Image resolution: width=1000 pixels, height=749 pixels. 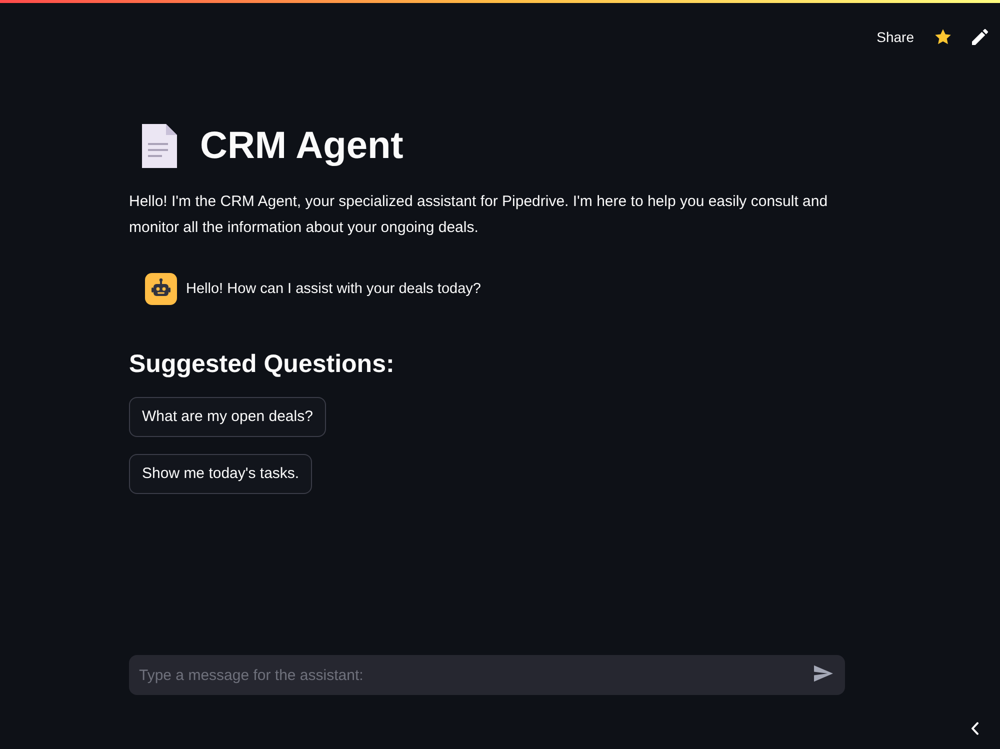 What do you see at coordinates (943, 37) in the screenshot?
I see `star-icon` at bounding box center [943, 37].